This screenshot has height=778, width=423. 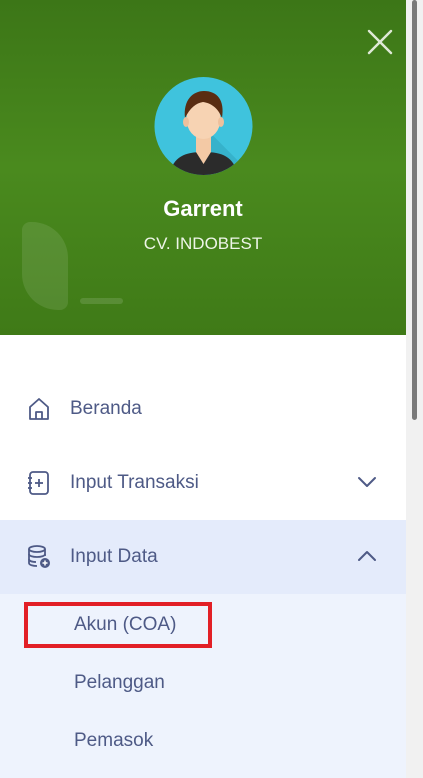 What do you see at coordinates (134, 482) in the screenshot?
I see `menu-item-label: Input Transaksi` at bounding box center [134, 482].